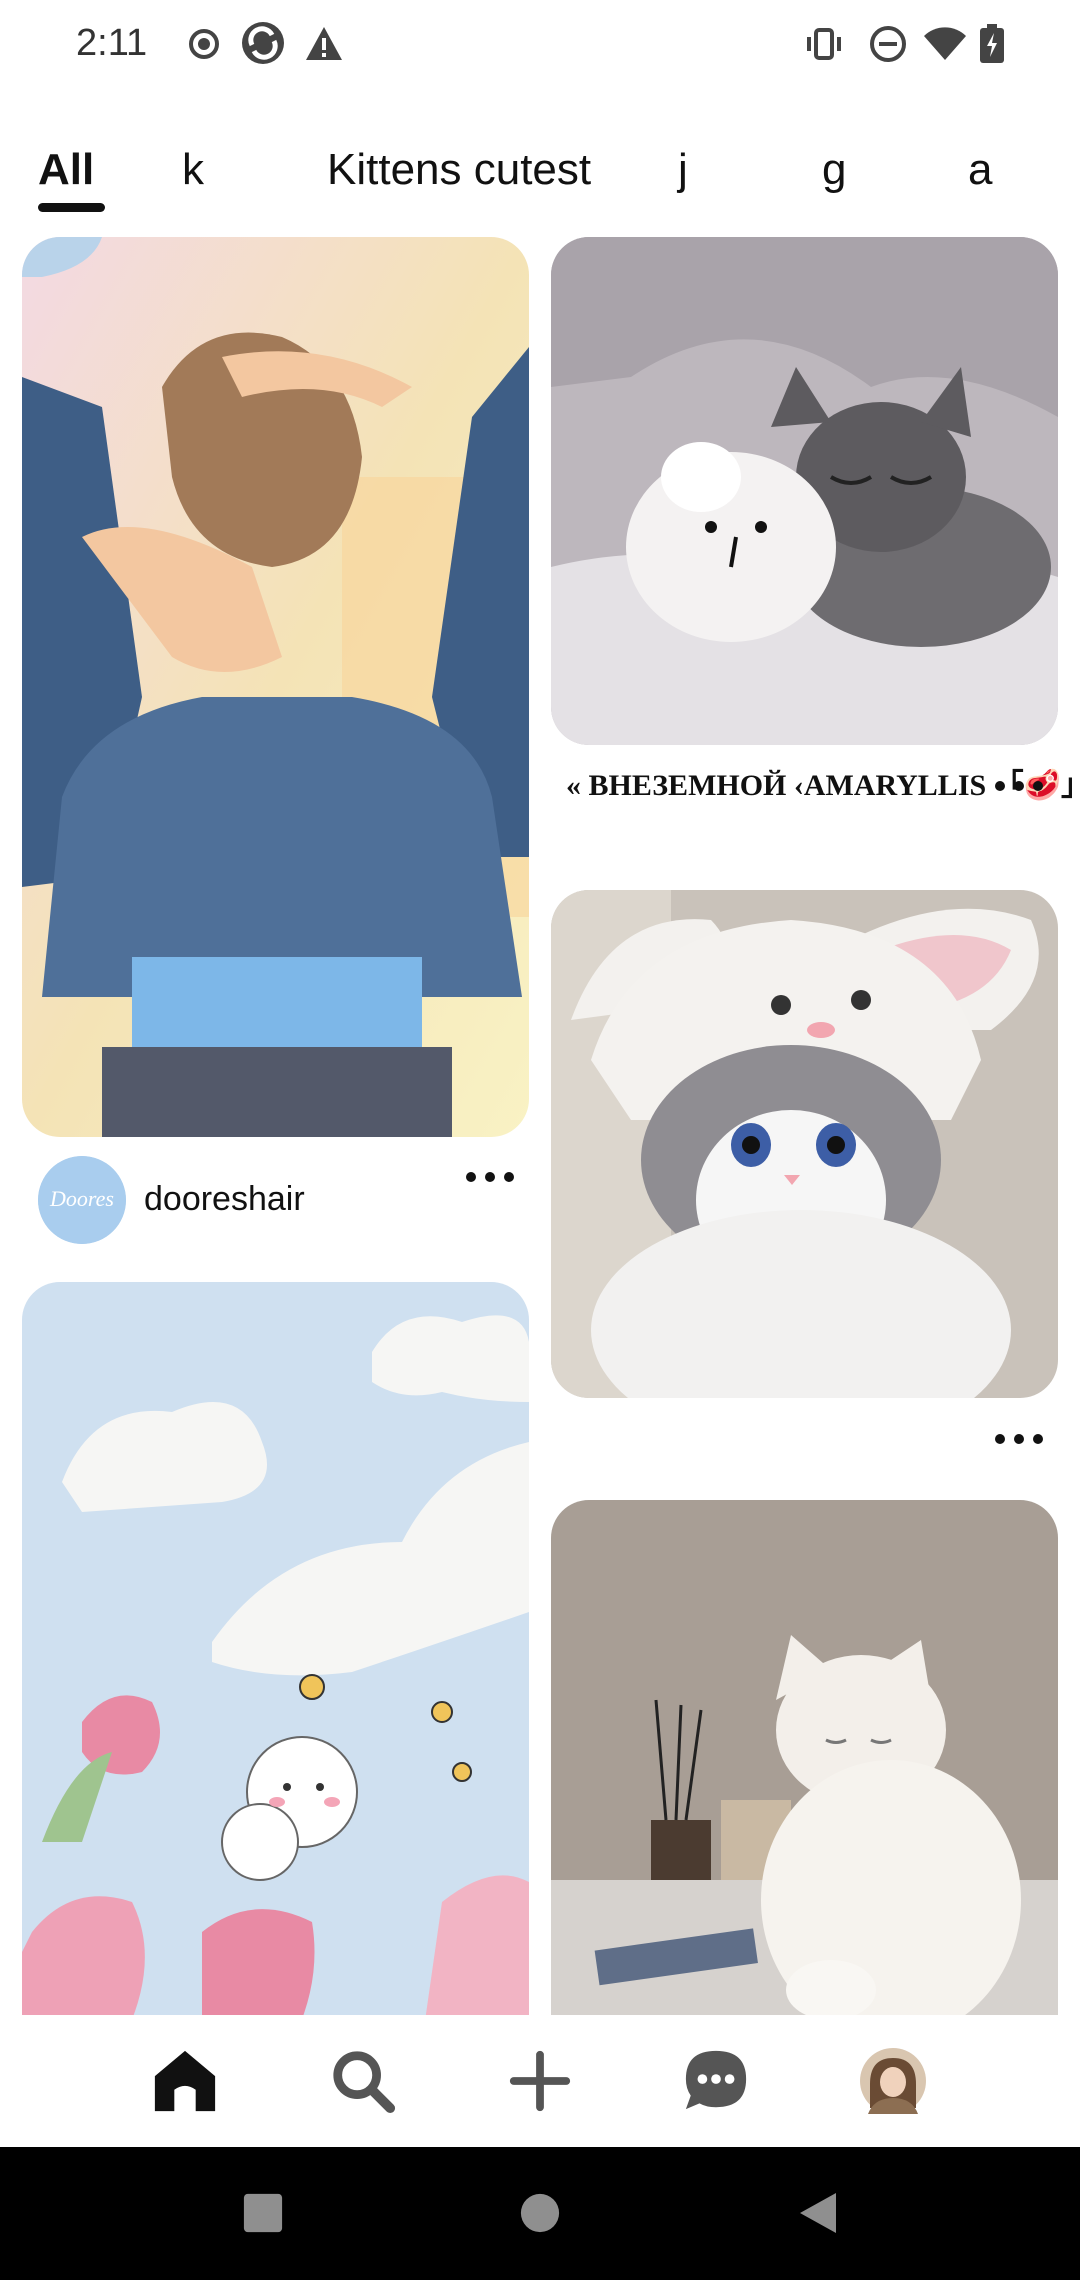  What do you see at coordinates (224, 1199) in the screenshot?
I see `author-name: dooreshair` at bounding box center [224, 1199].